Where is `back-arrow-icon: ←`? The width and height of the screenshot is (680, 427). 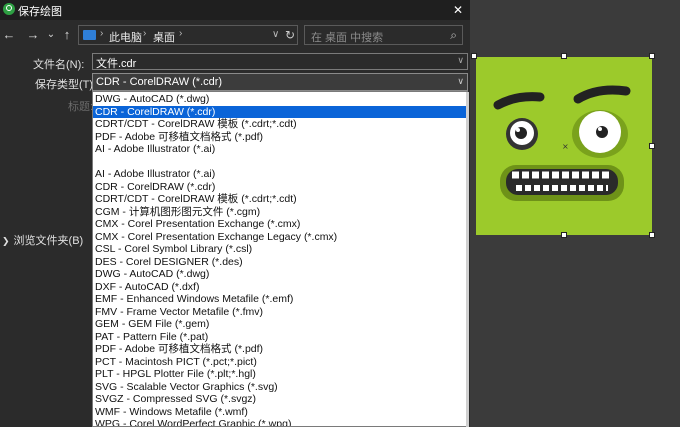
back-arrow-icon: ← is located at coordinates (9, 35).